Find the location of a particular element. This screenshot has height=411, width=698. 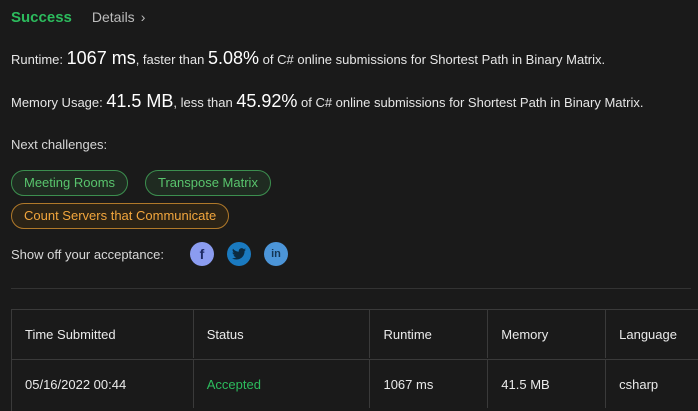

runtime-label: Runtime: is located at coordinates (37, 59).